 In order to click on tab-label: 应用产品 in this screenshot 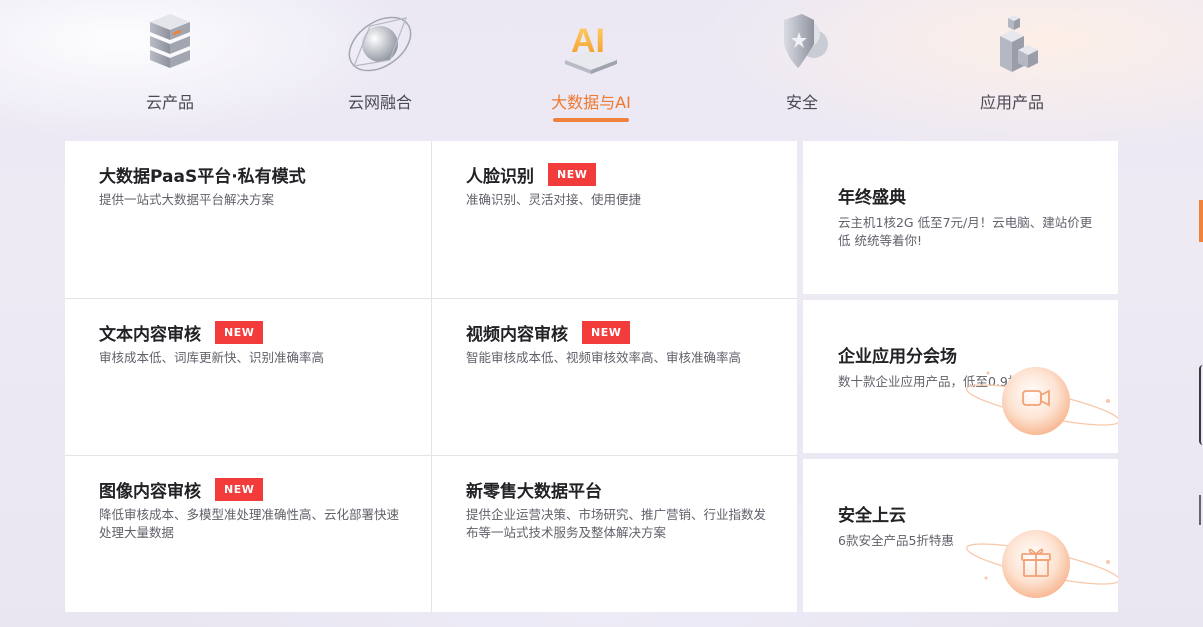, I will do `click(1011, 102)`.